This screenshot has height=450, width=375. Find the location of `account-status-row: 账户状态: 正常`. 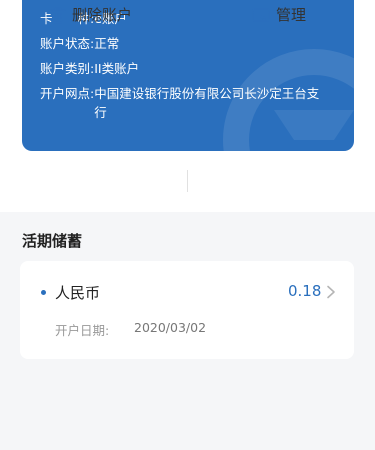

account-status-row: 账户状态: 正常 is located at coordinates (181, 43).